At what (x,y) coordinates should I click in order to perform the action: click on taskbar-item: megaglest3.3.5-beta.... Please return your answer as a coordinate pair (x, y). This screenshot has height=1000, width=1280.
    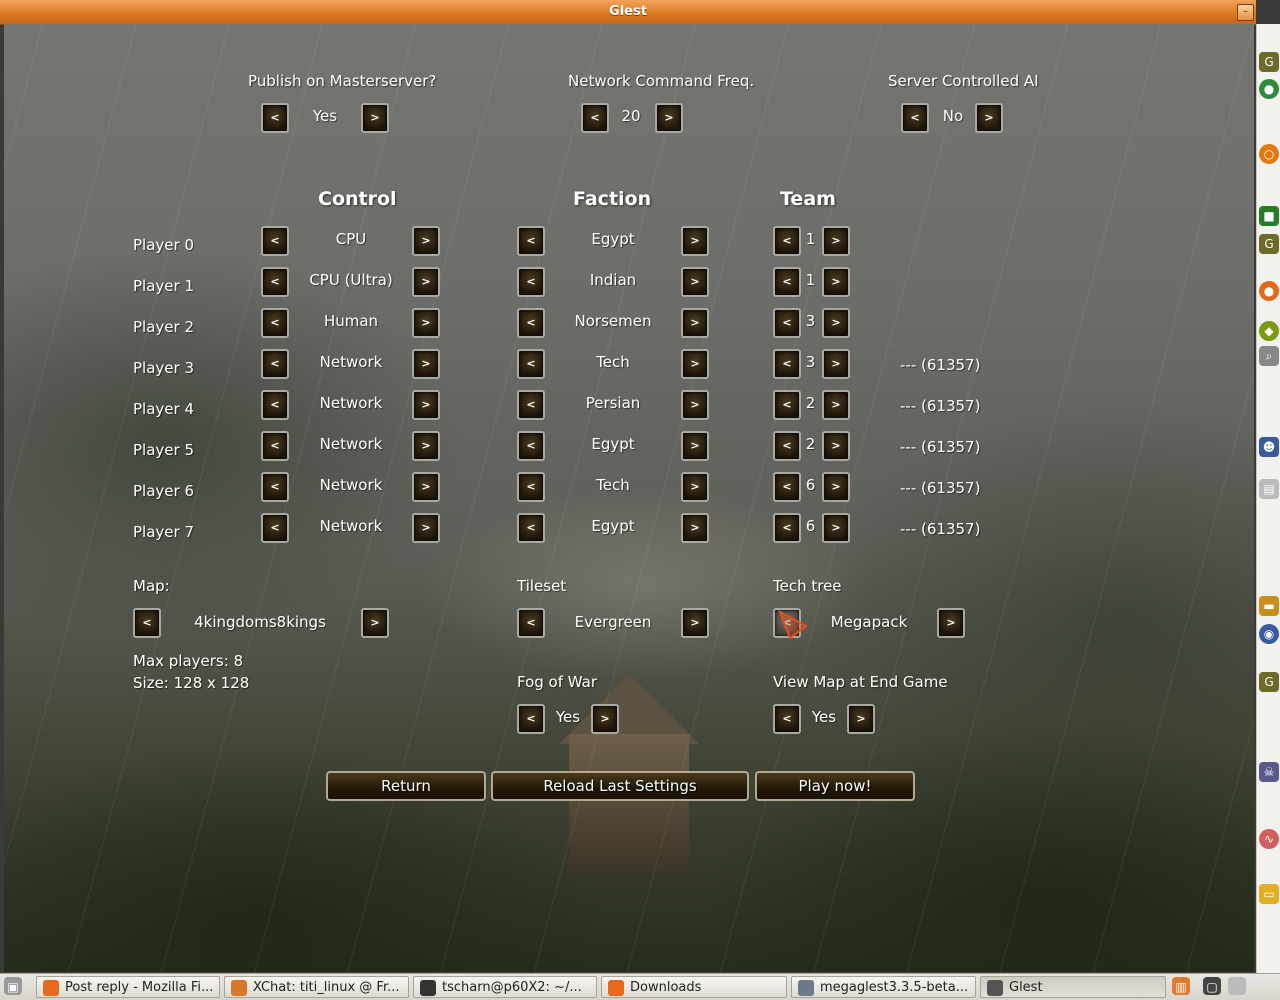
    Looking at the image, I should click on (883, 987).